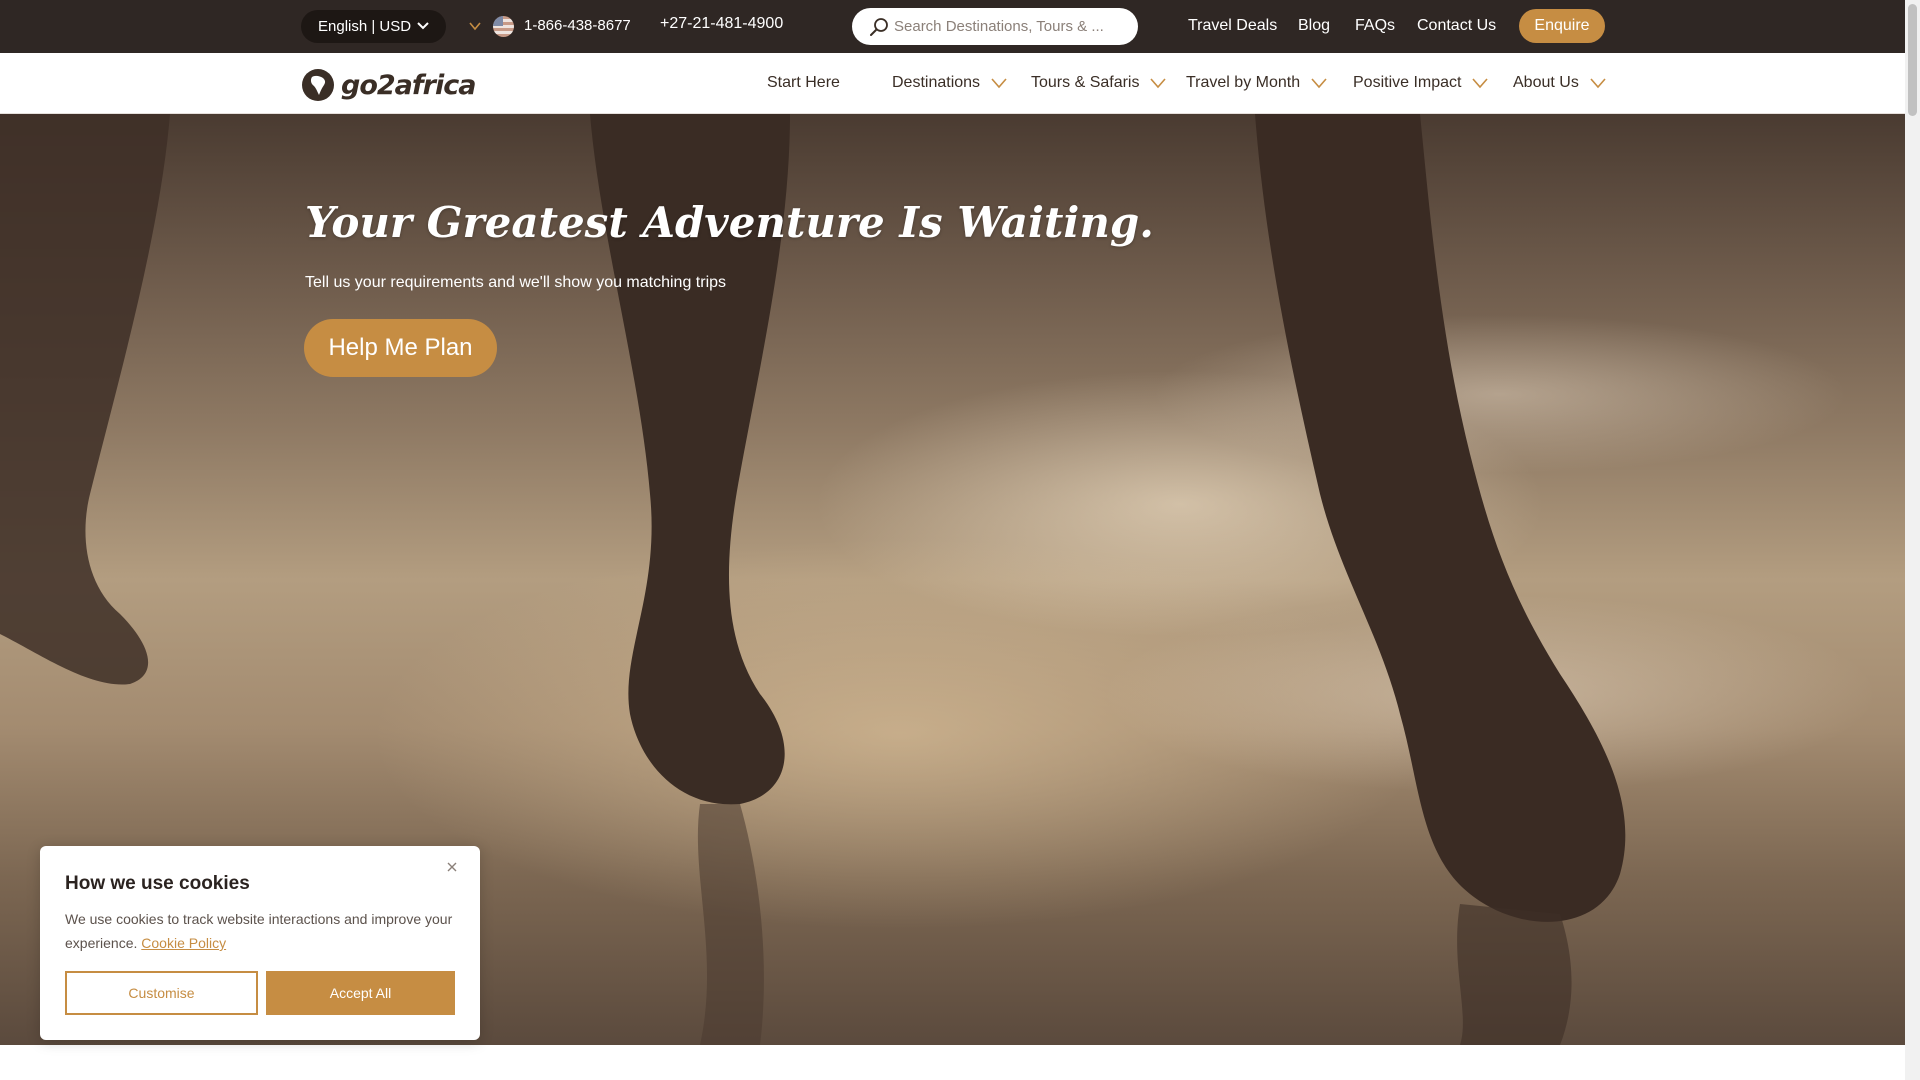 The height and width of the screenshot is (1080, 1920). I want to click on cookie-policy-link: Cookie Policy, so click(183, 943).